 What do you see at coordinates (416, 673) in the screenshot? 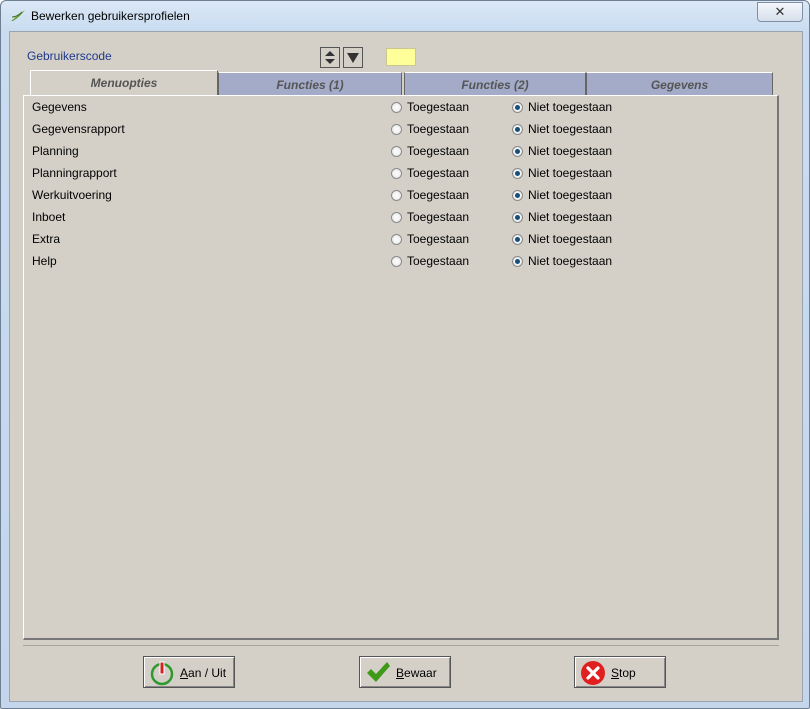
I see `save-button-label: Bewaar` at bounding box center [416, 673].